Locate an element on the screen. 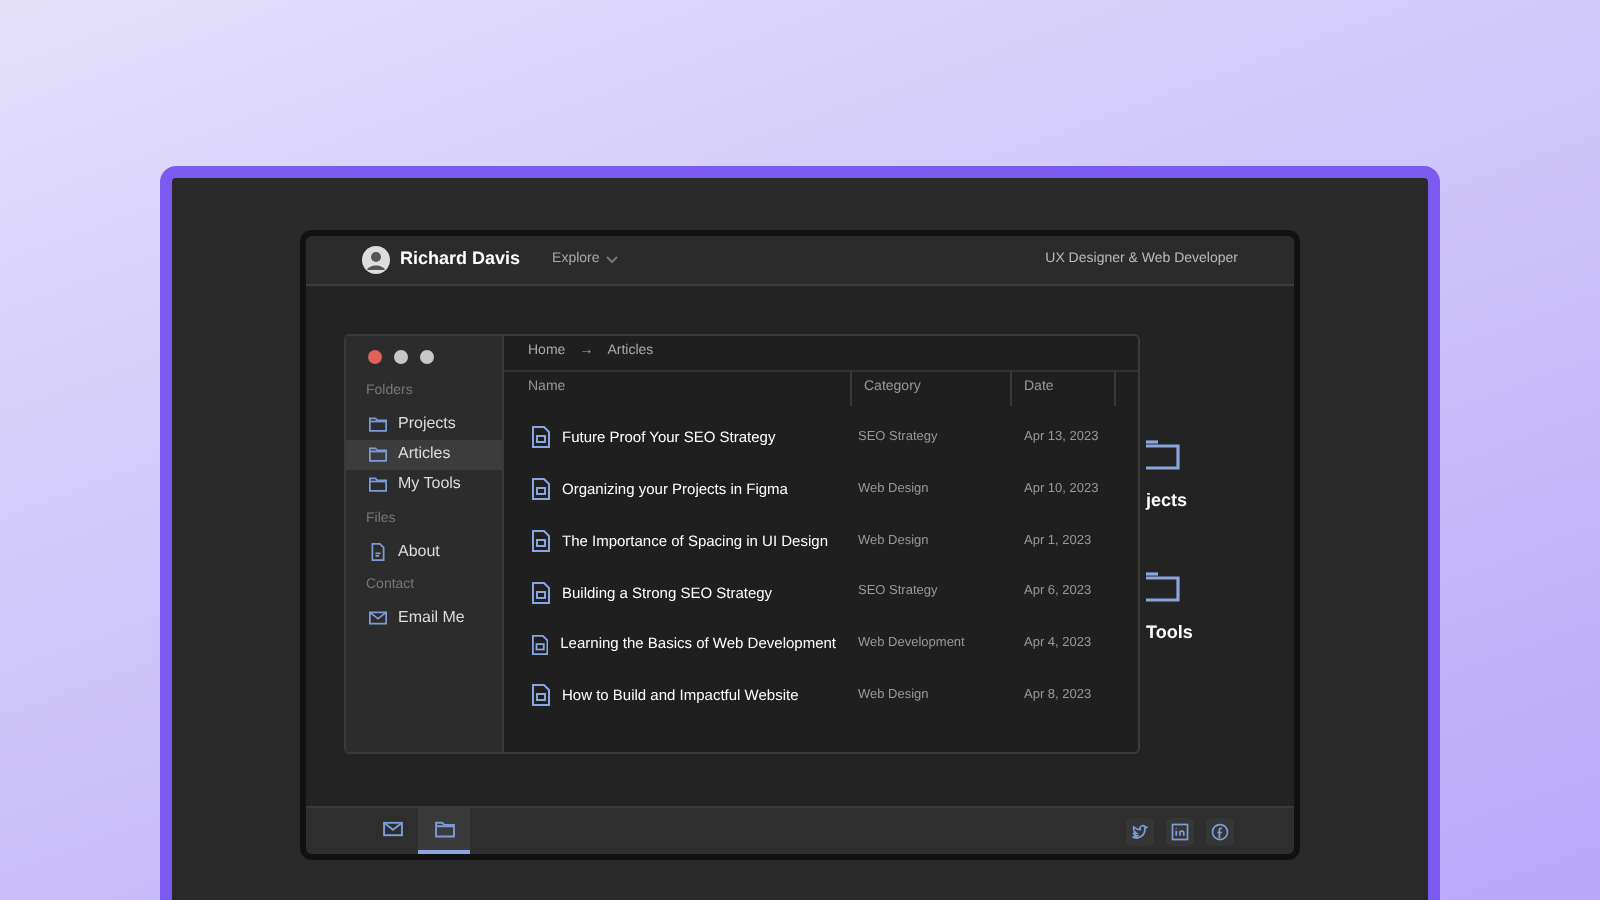 The height and width of the screenshot is (900, 1600). linkedin-icon is located at coordinates (1180, 831).